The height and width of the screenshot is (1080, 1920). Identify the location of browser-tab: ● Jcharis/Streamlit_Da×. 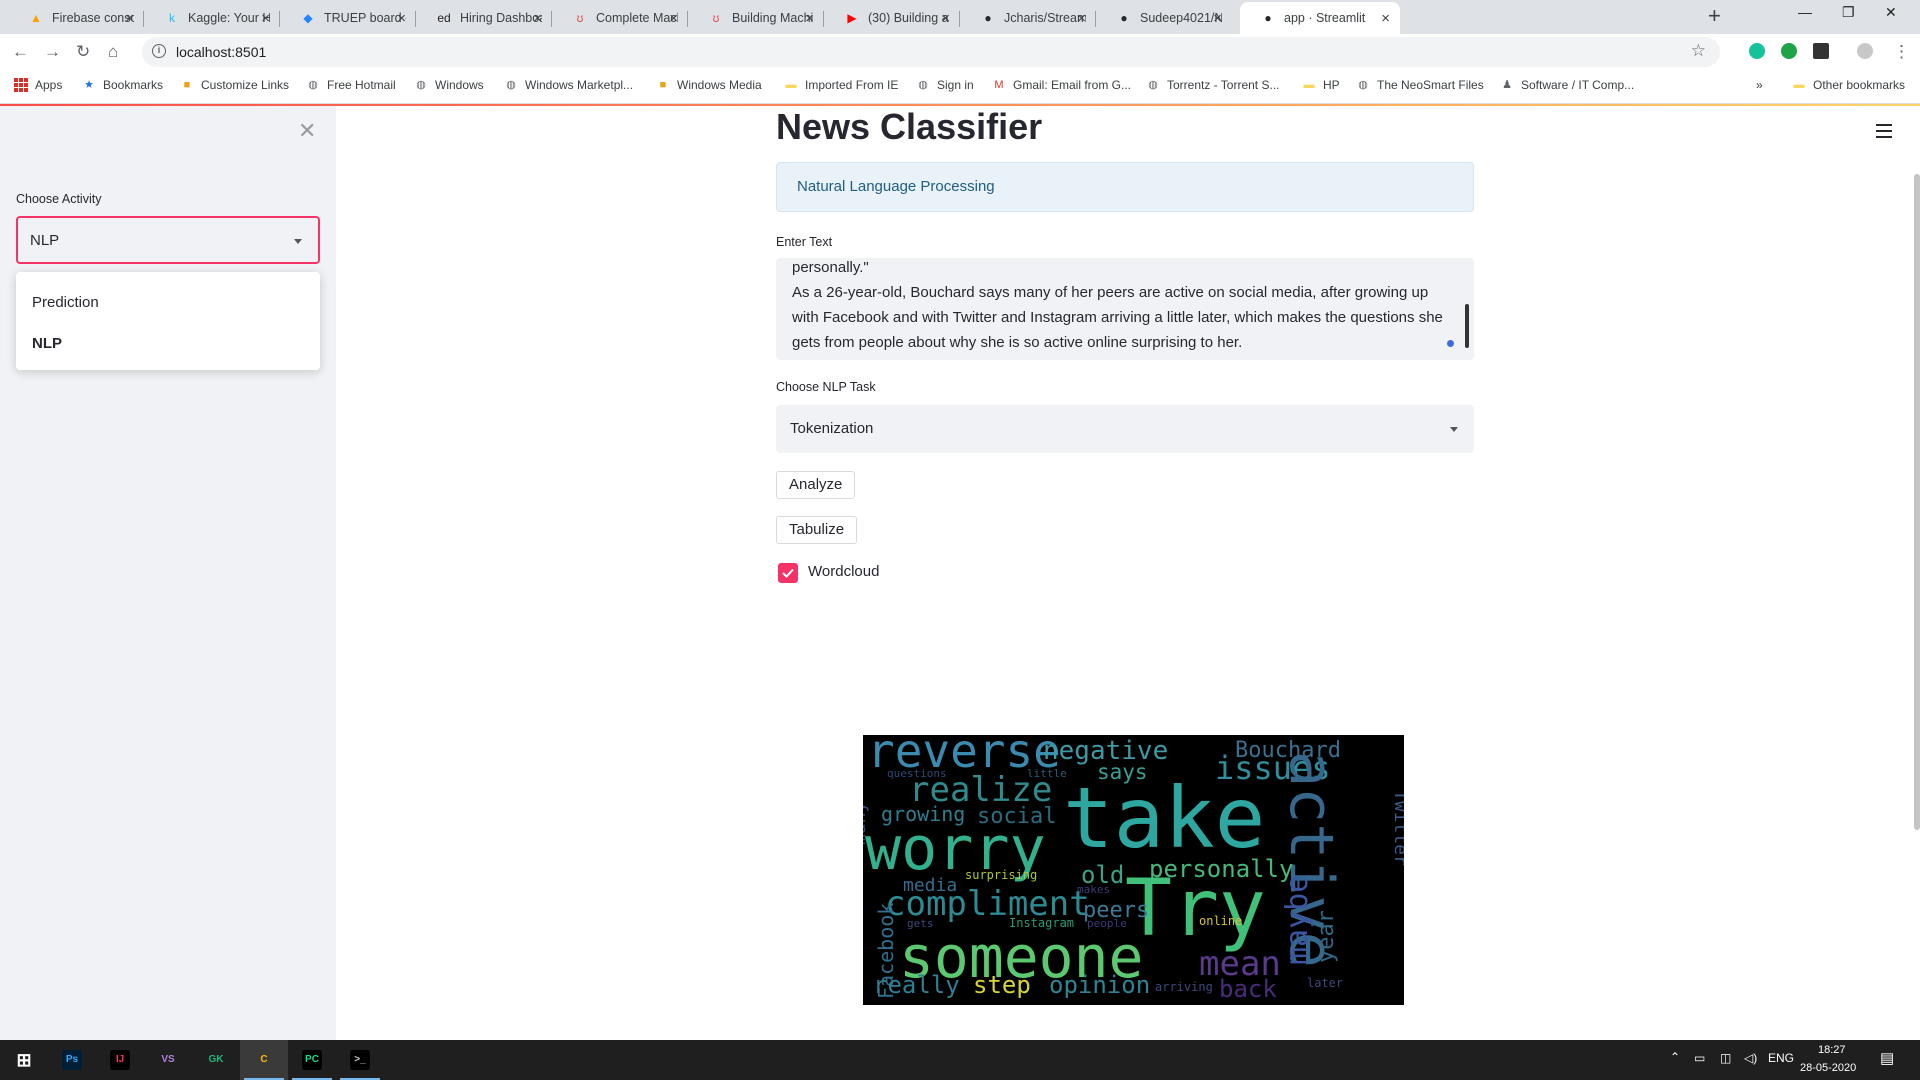
(1028, 18).